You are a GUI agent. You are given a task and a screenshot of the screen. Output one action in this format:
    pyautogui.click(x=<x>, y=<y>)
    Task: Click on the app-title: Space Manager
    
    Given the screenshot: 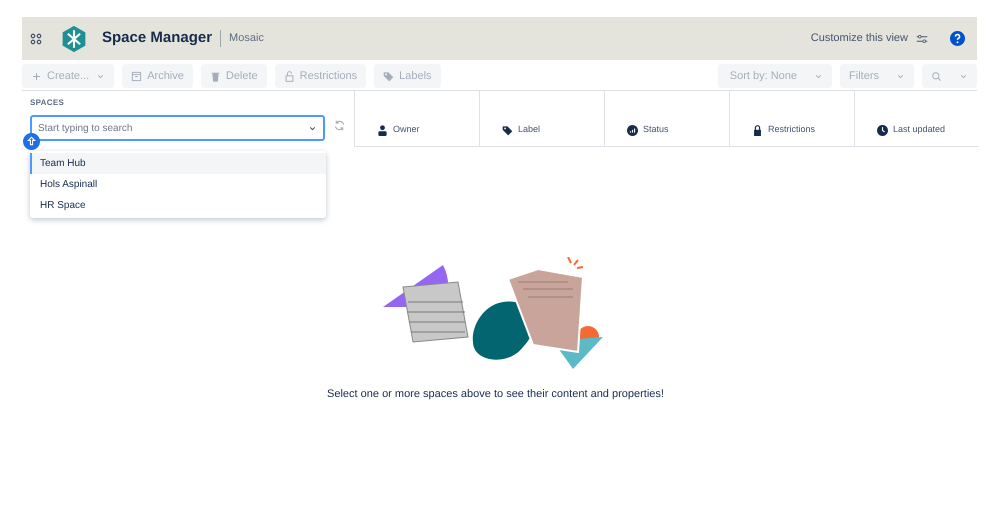 What is the action you would take?
    pyautogui.click(x=157, y=38)
    